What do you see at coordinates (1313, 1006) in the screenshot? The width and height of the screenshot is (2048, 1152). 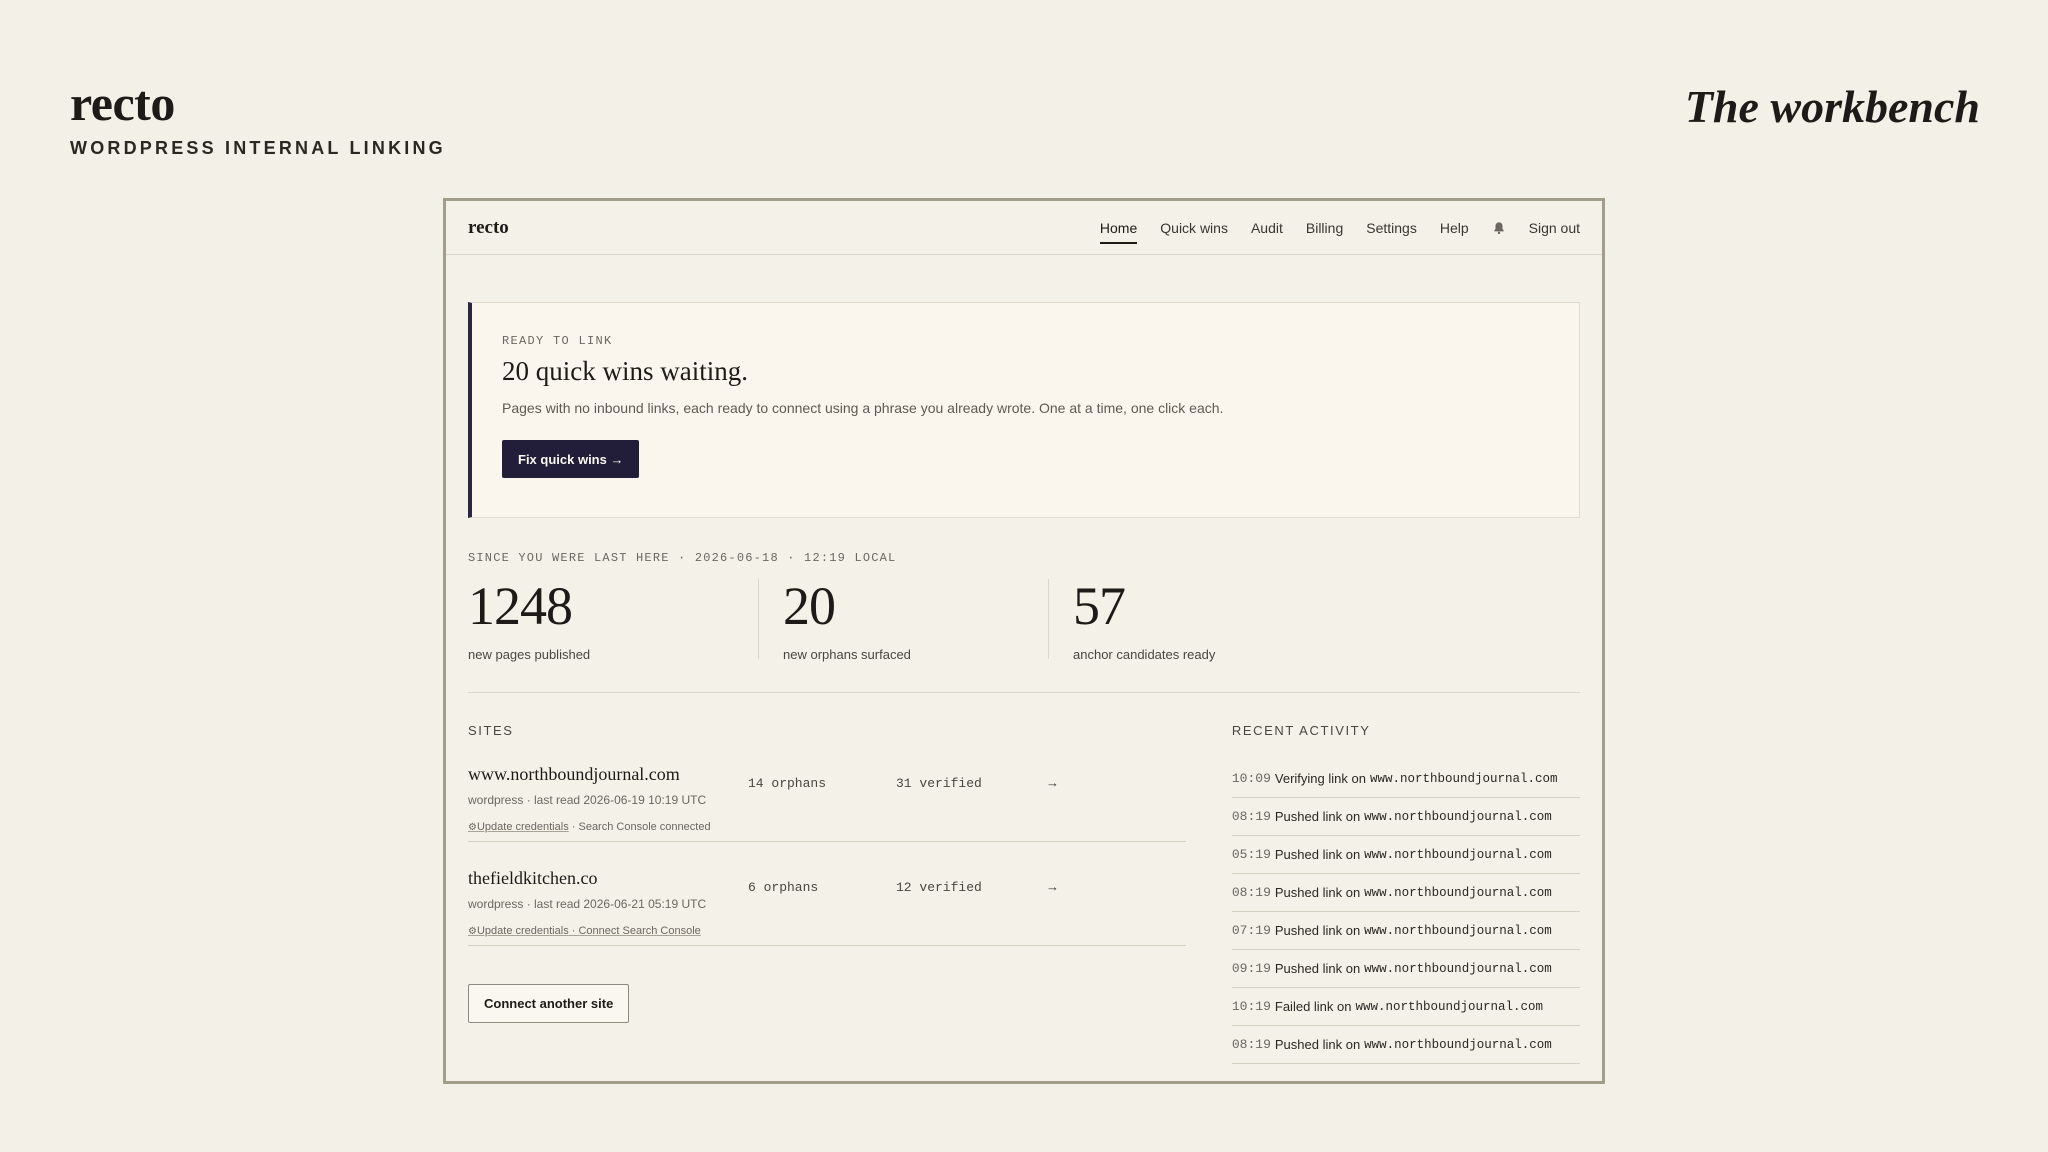 I see `activity-text: Failed link on` at bounding box center [1313, 1006].